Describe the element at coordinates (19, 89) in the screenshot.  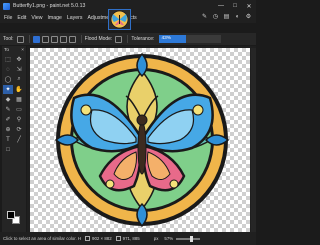
I see `pan-tool: ✋` at that location.